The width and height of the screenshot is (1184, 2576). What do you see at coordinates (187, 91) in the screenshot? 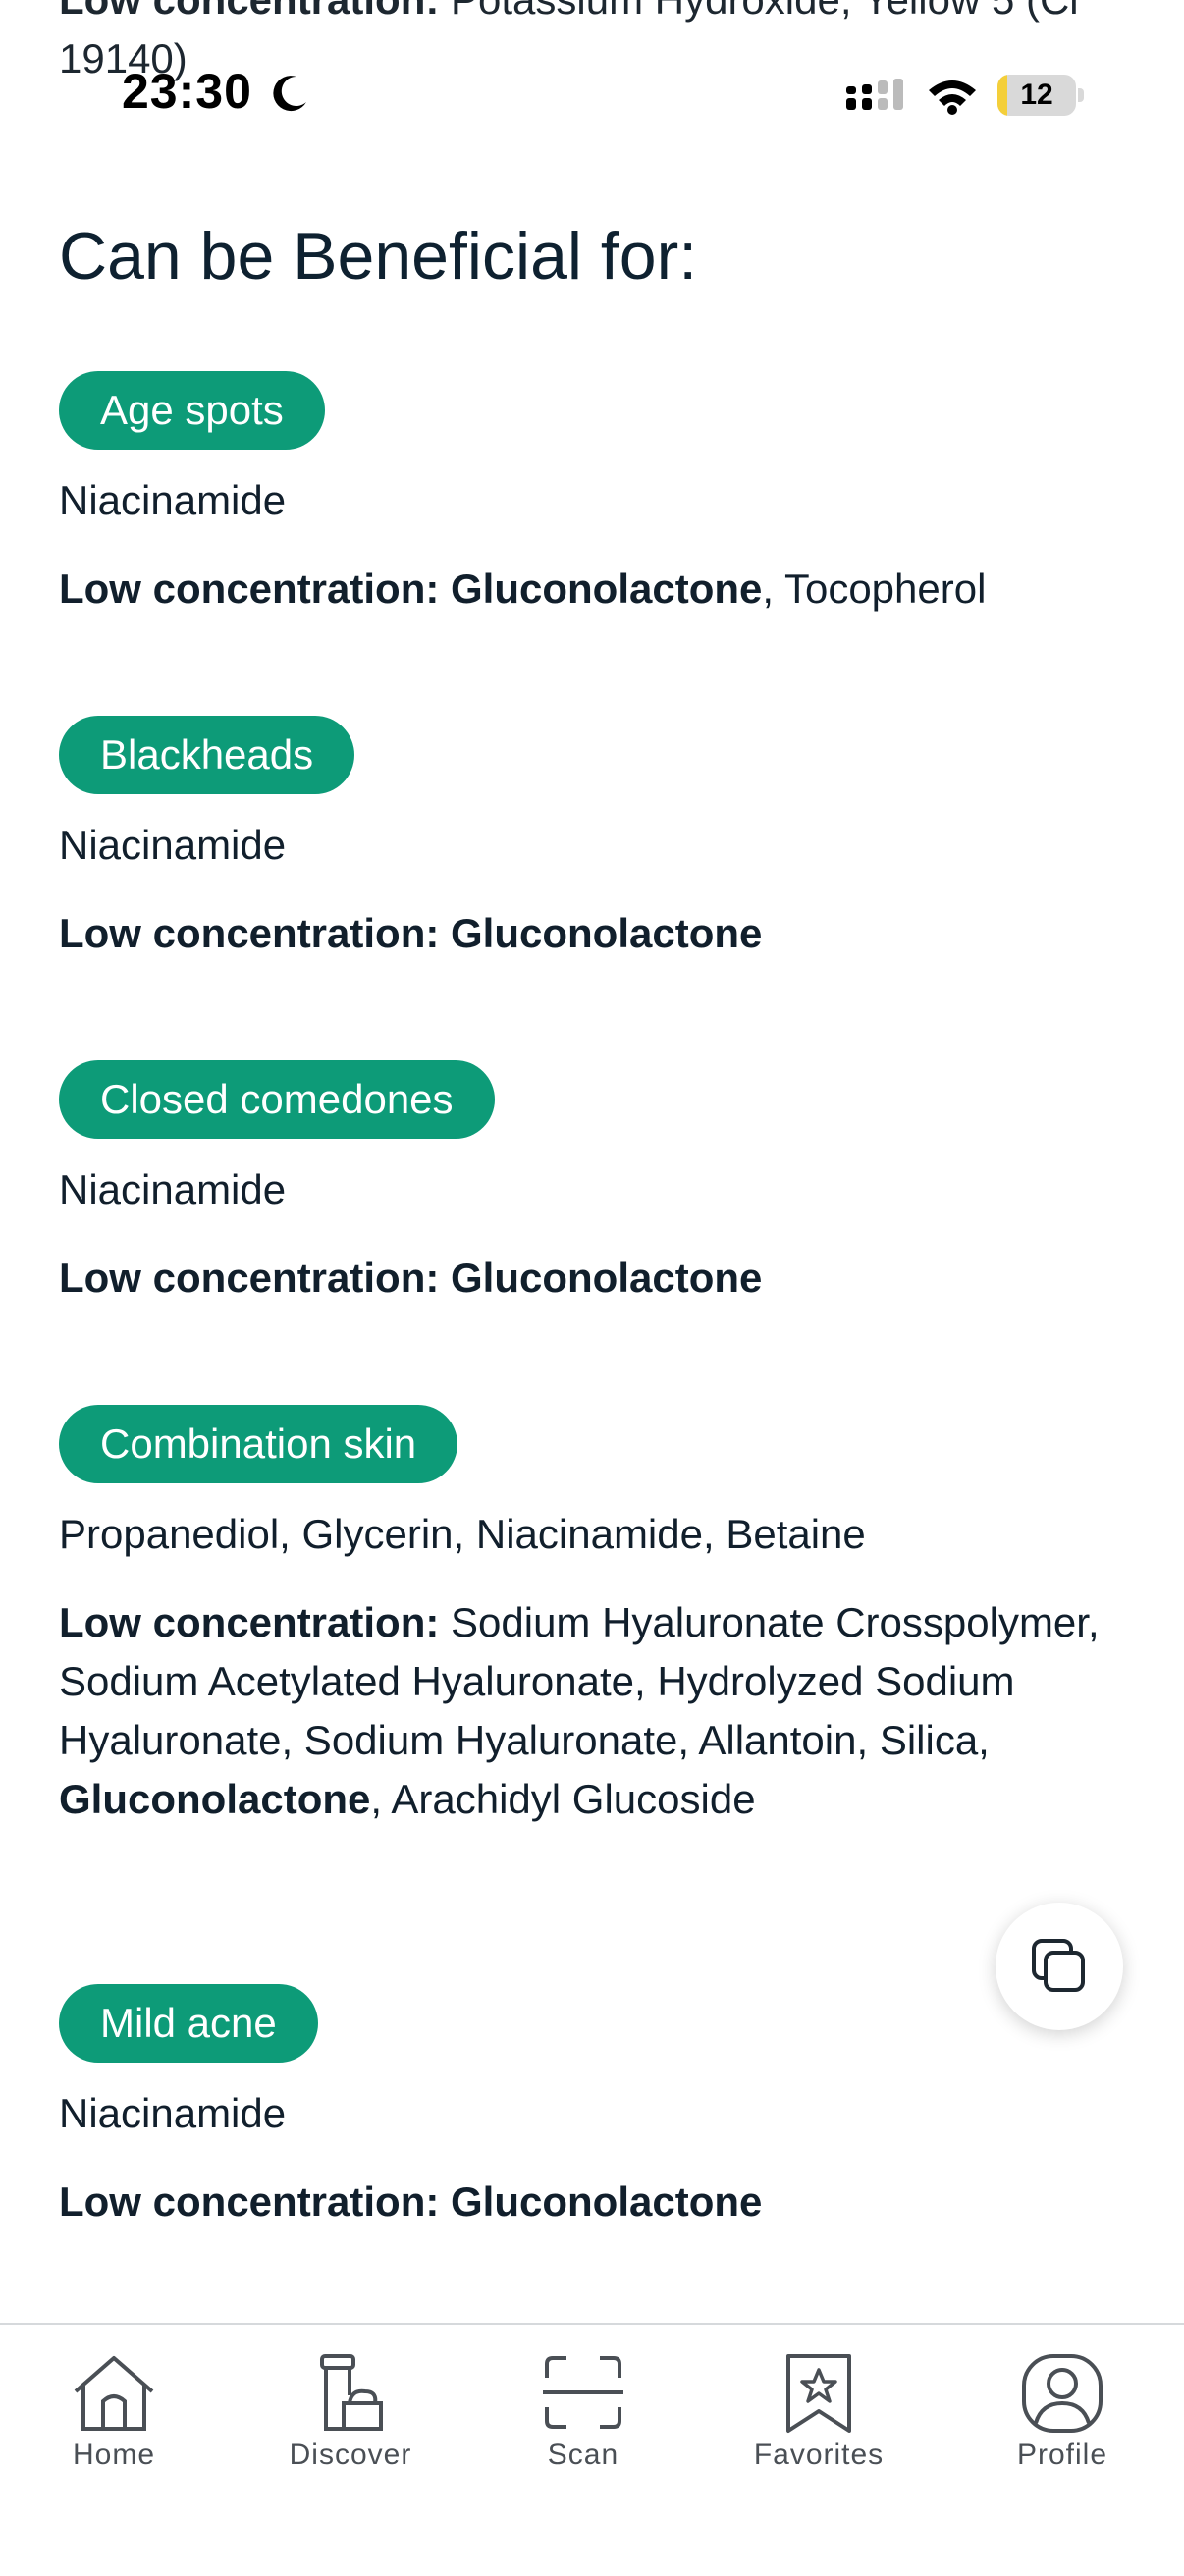
I see `status-time: 23:30` at bounding box center [187, 91].